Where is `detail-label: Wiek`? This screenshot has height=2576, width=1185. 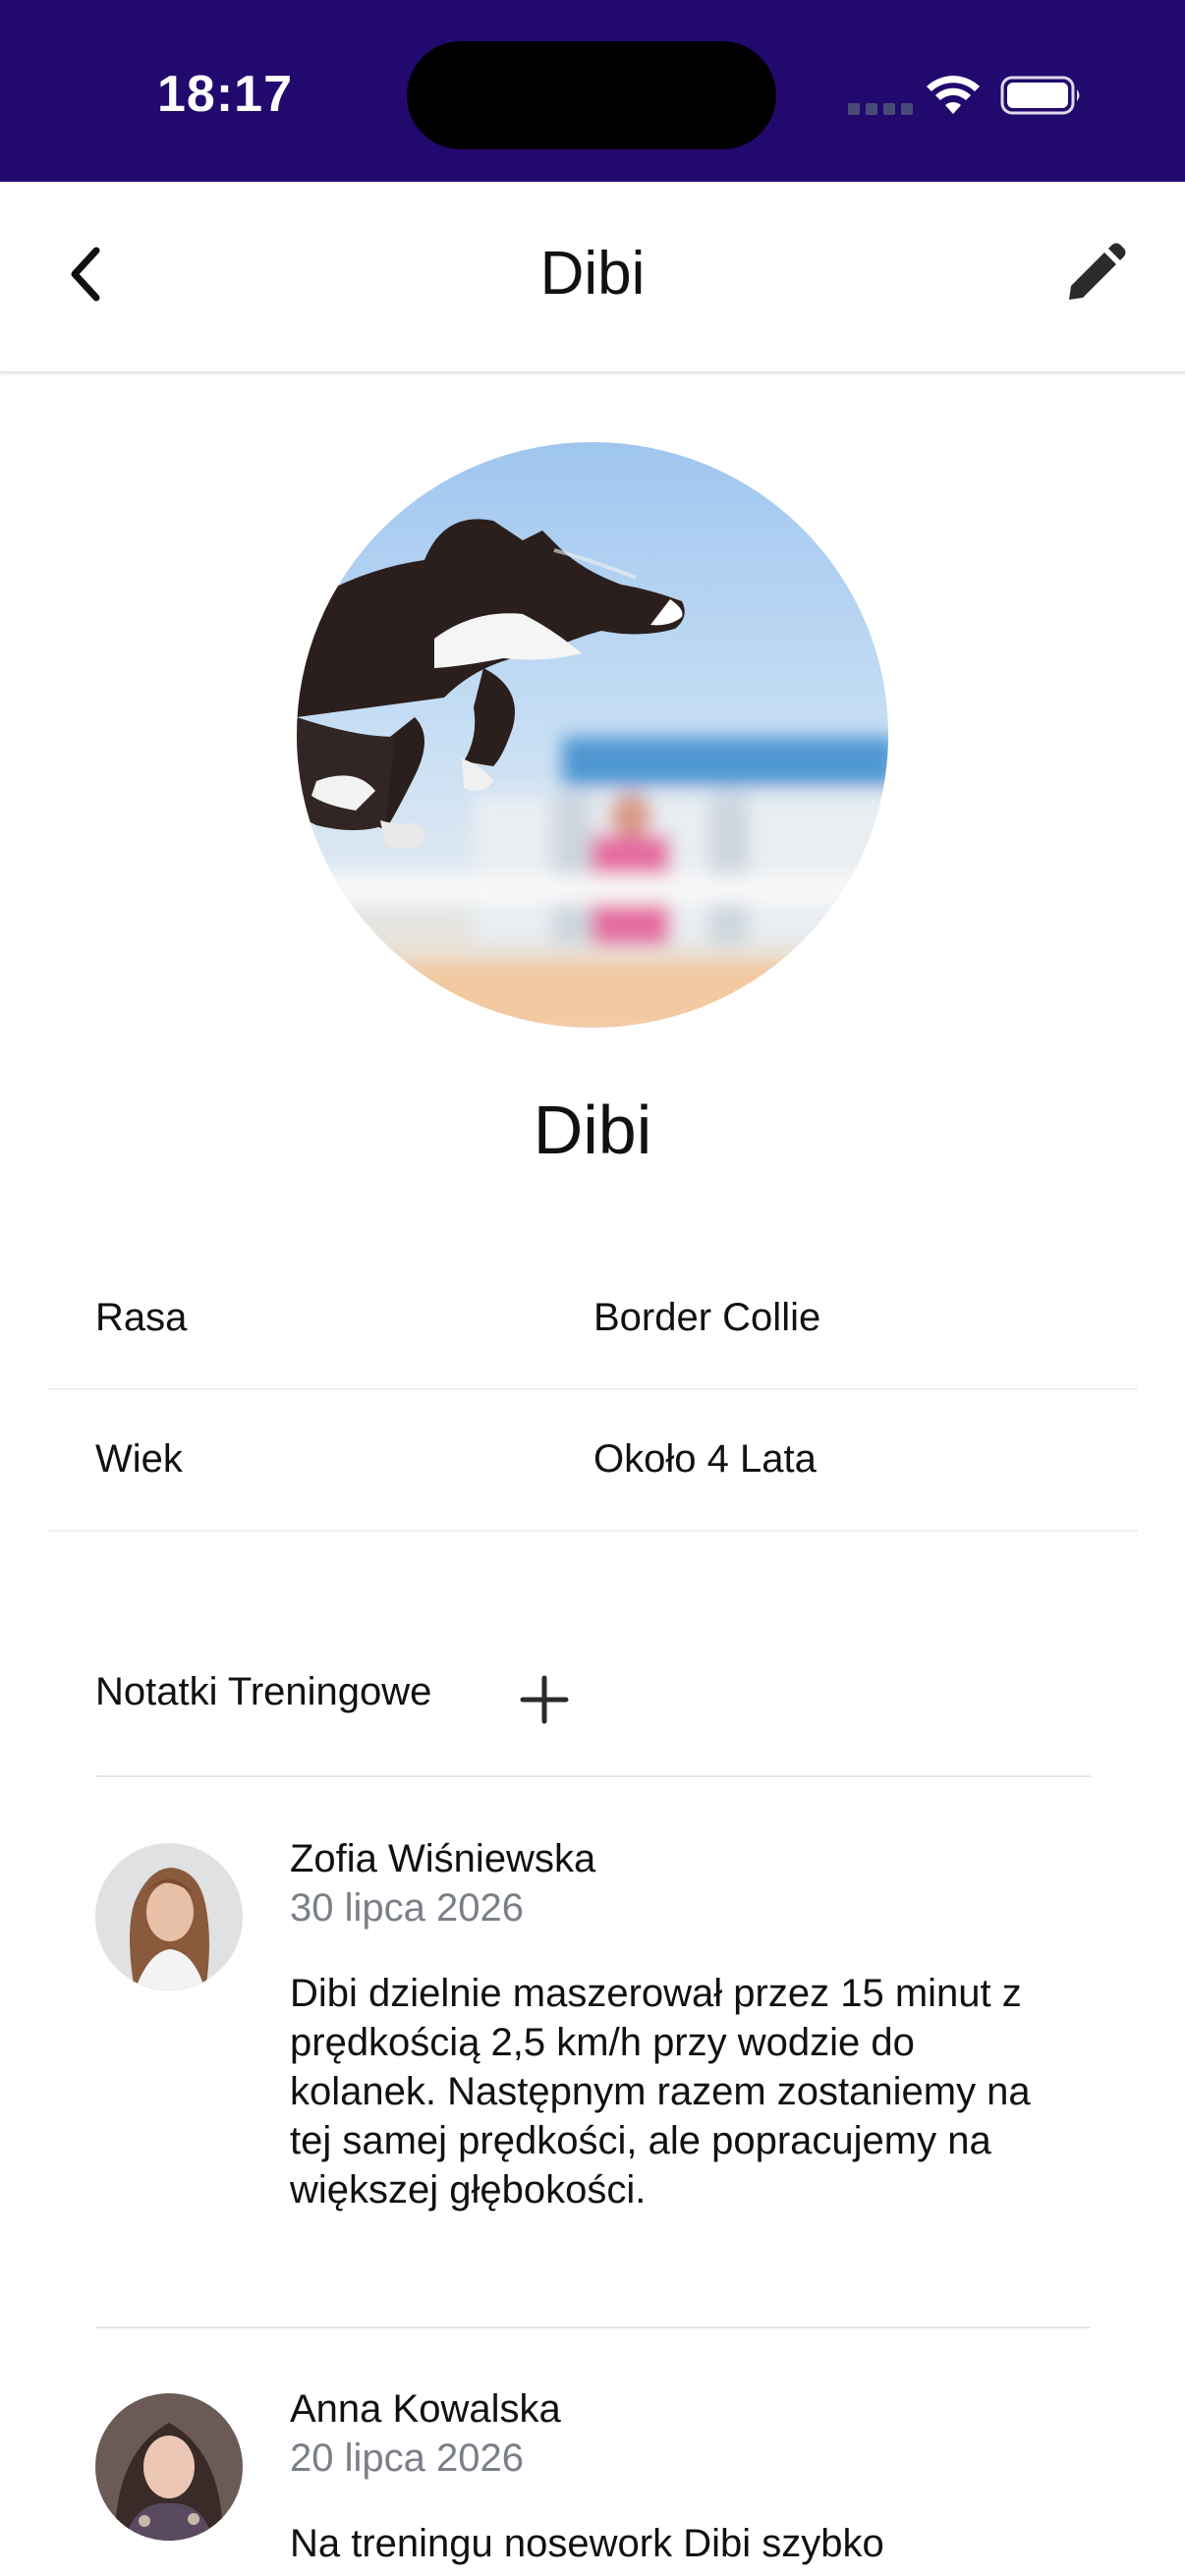
detail-label: Wiek is located at coordinates (139, 1459).